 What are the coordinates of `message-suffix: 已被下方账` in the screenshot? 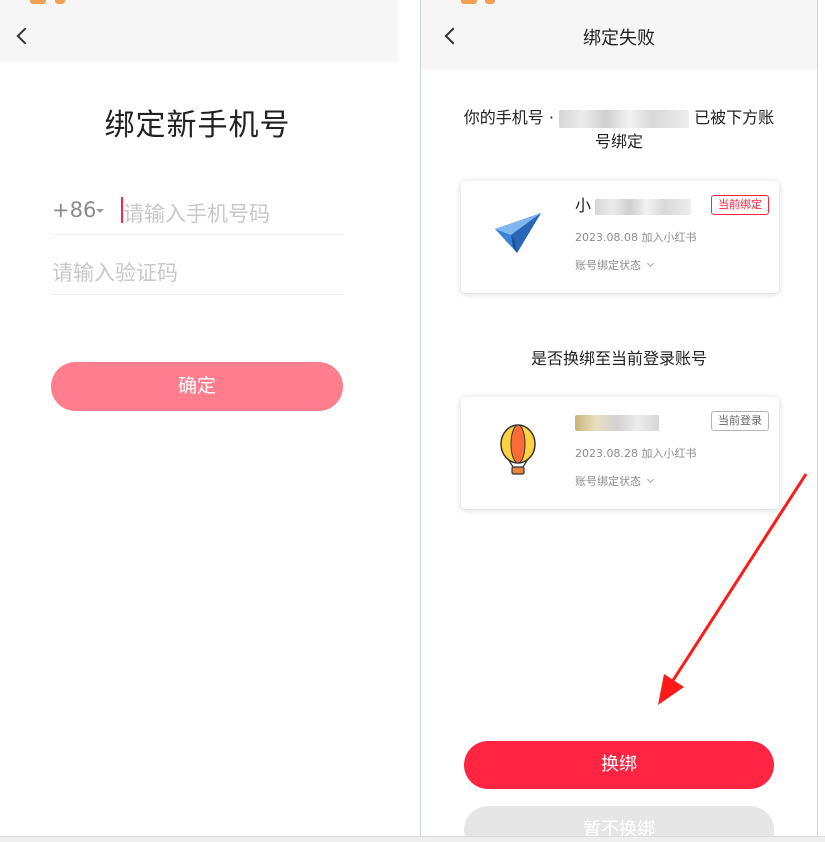 It's located at (734, 117).